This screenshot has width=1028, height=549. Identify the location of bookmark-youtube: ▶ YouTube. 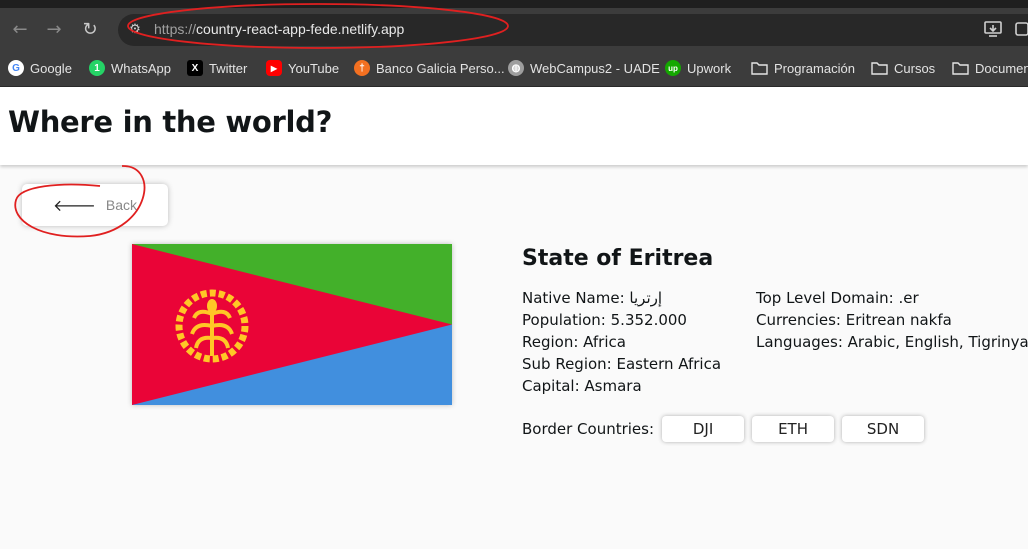
(302, 68).